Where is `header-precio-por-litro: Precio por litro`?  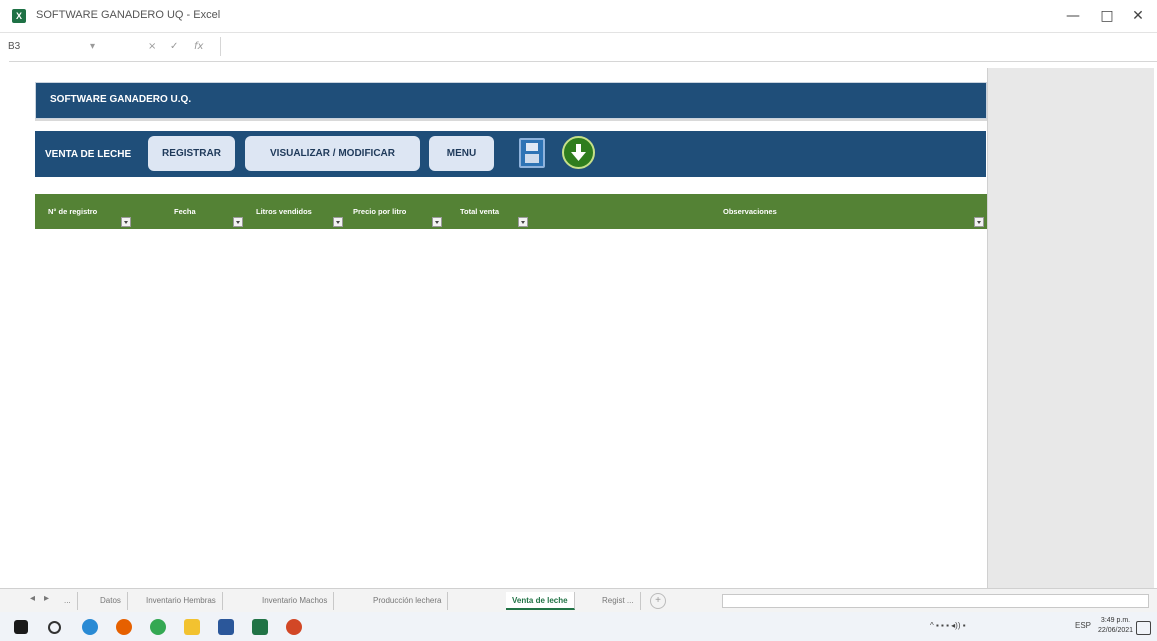
header-precio-por-litro: Precio por litro is located at coordinates (380, 211).